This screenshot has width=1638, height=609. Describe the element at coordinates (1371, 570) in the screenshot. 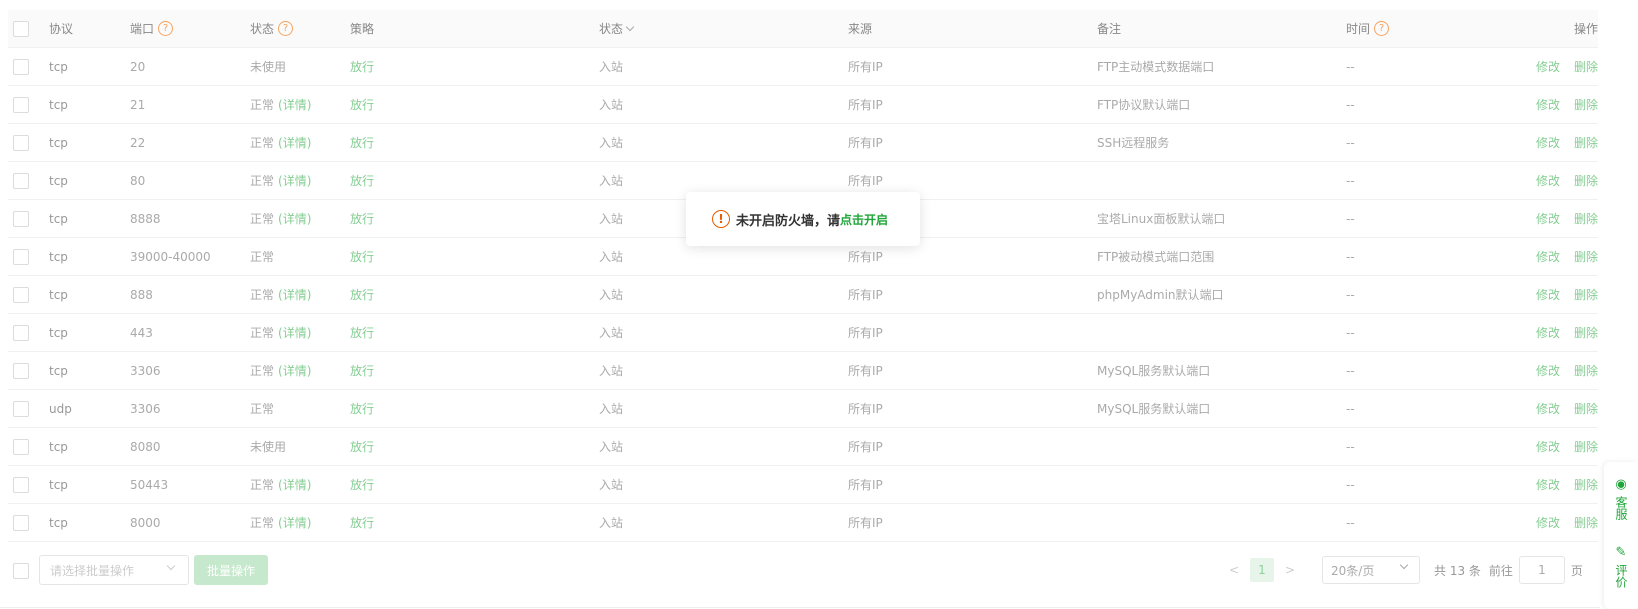

I see `page-size-select: 20条/页` at that location.